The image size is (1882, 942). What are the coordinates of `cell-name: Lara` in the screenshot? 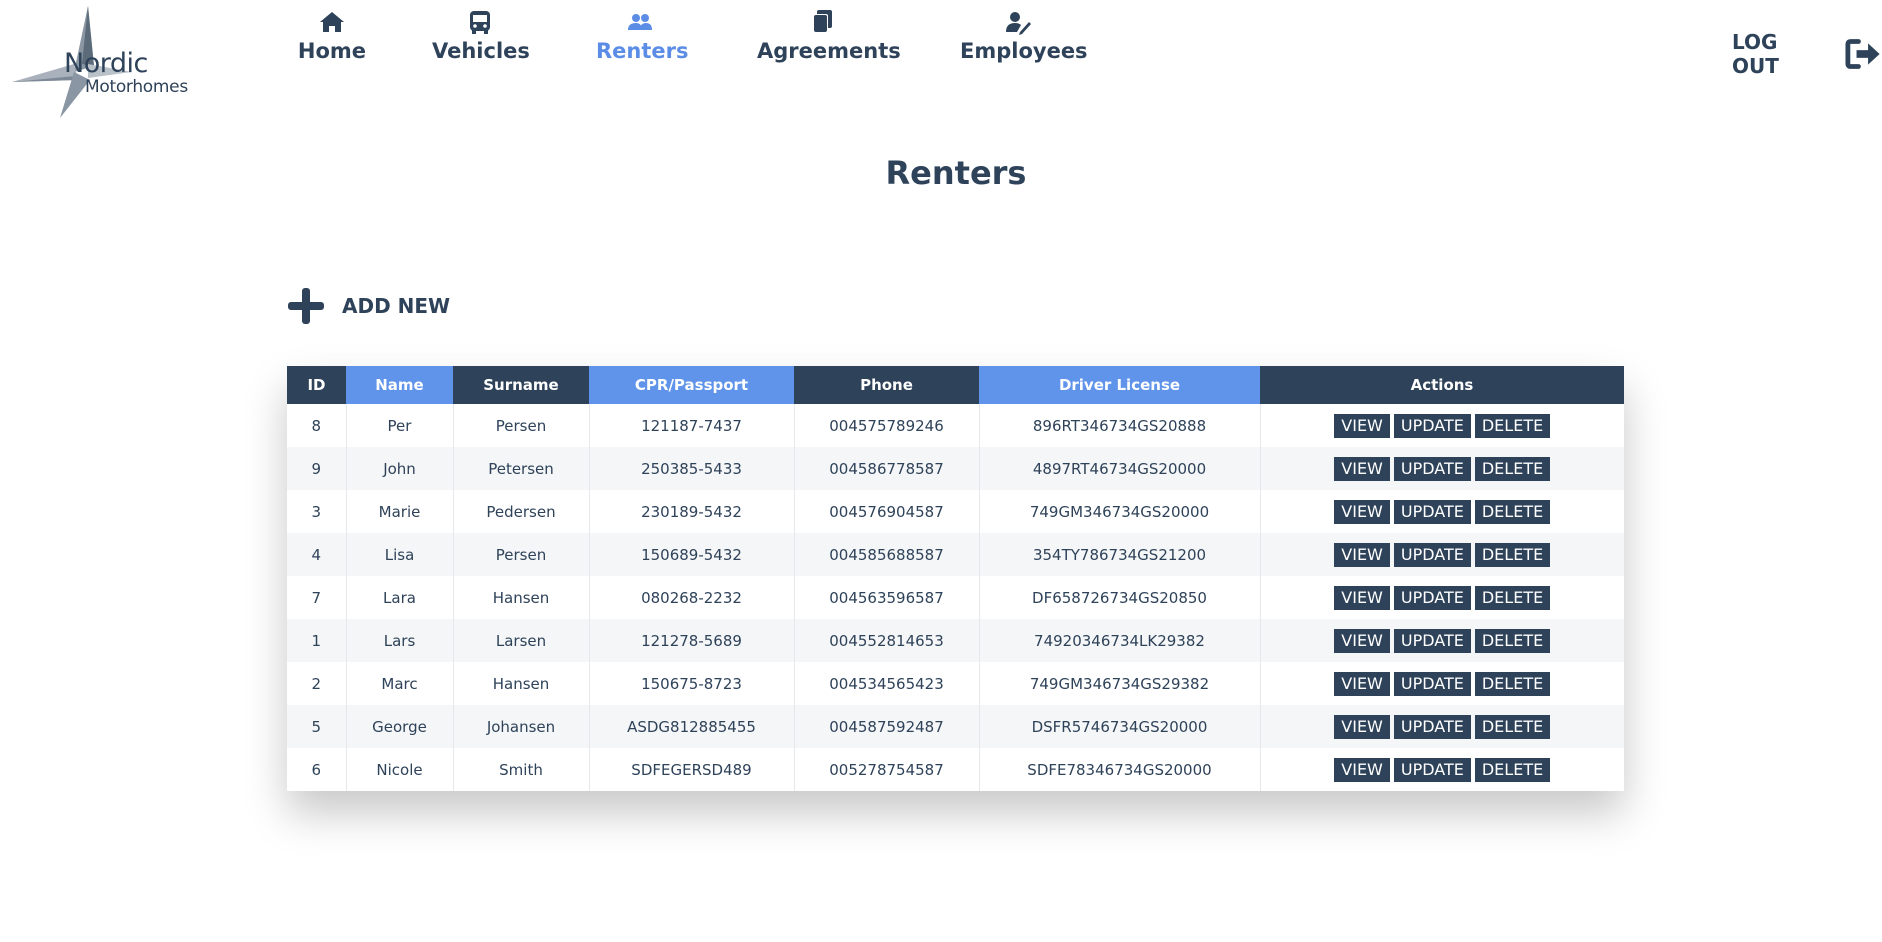 It's located at (400, 597).